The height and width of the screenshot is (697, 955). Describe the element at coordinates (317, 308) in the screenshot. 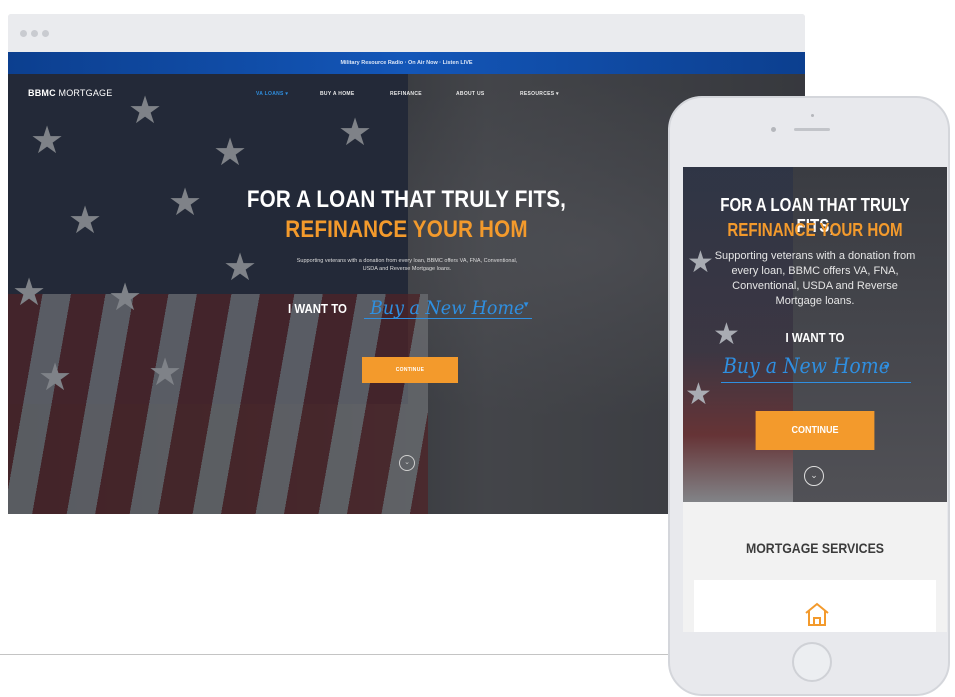

I see `want-to-label: I WANT TO` at that location.